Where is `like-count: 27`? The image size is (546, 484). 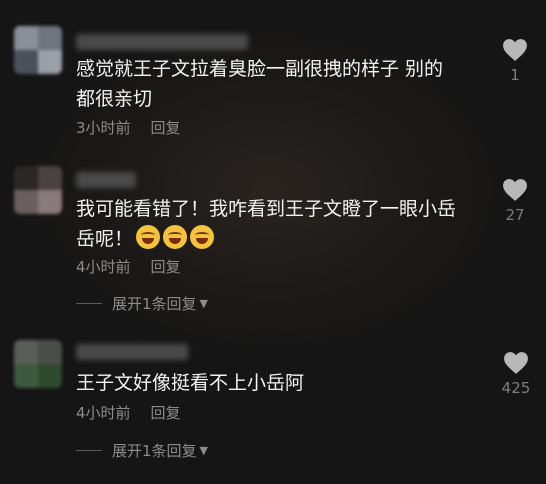 like-count: 27 is located at coordinates (515, 215).